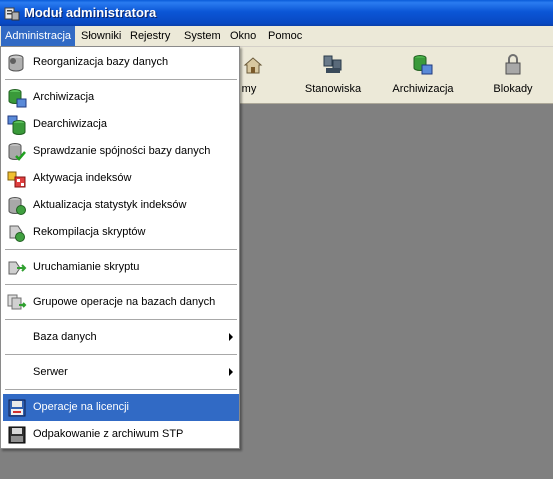 The image size is (553, 479). Describe the element at coordinates (17, 302) in the screenshot. I see `group-operations-icon` at that location.